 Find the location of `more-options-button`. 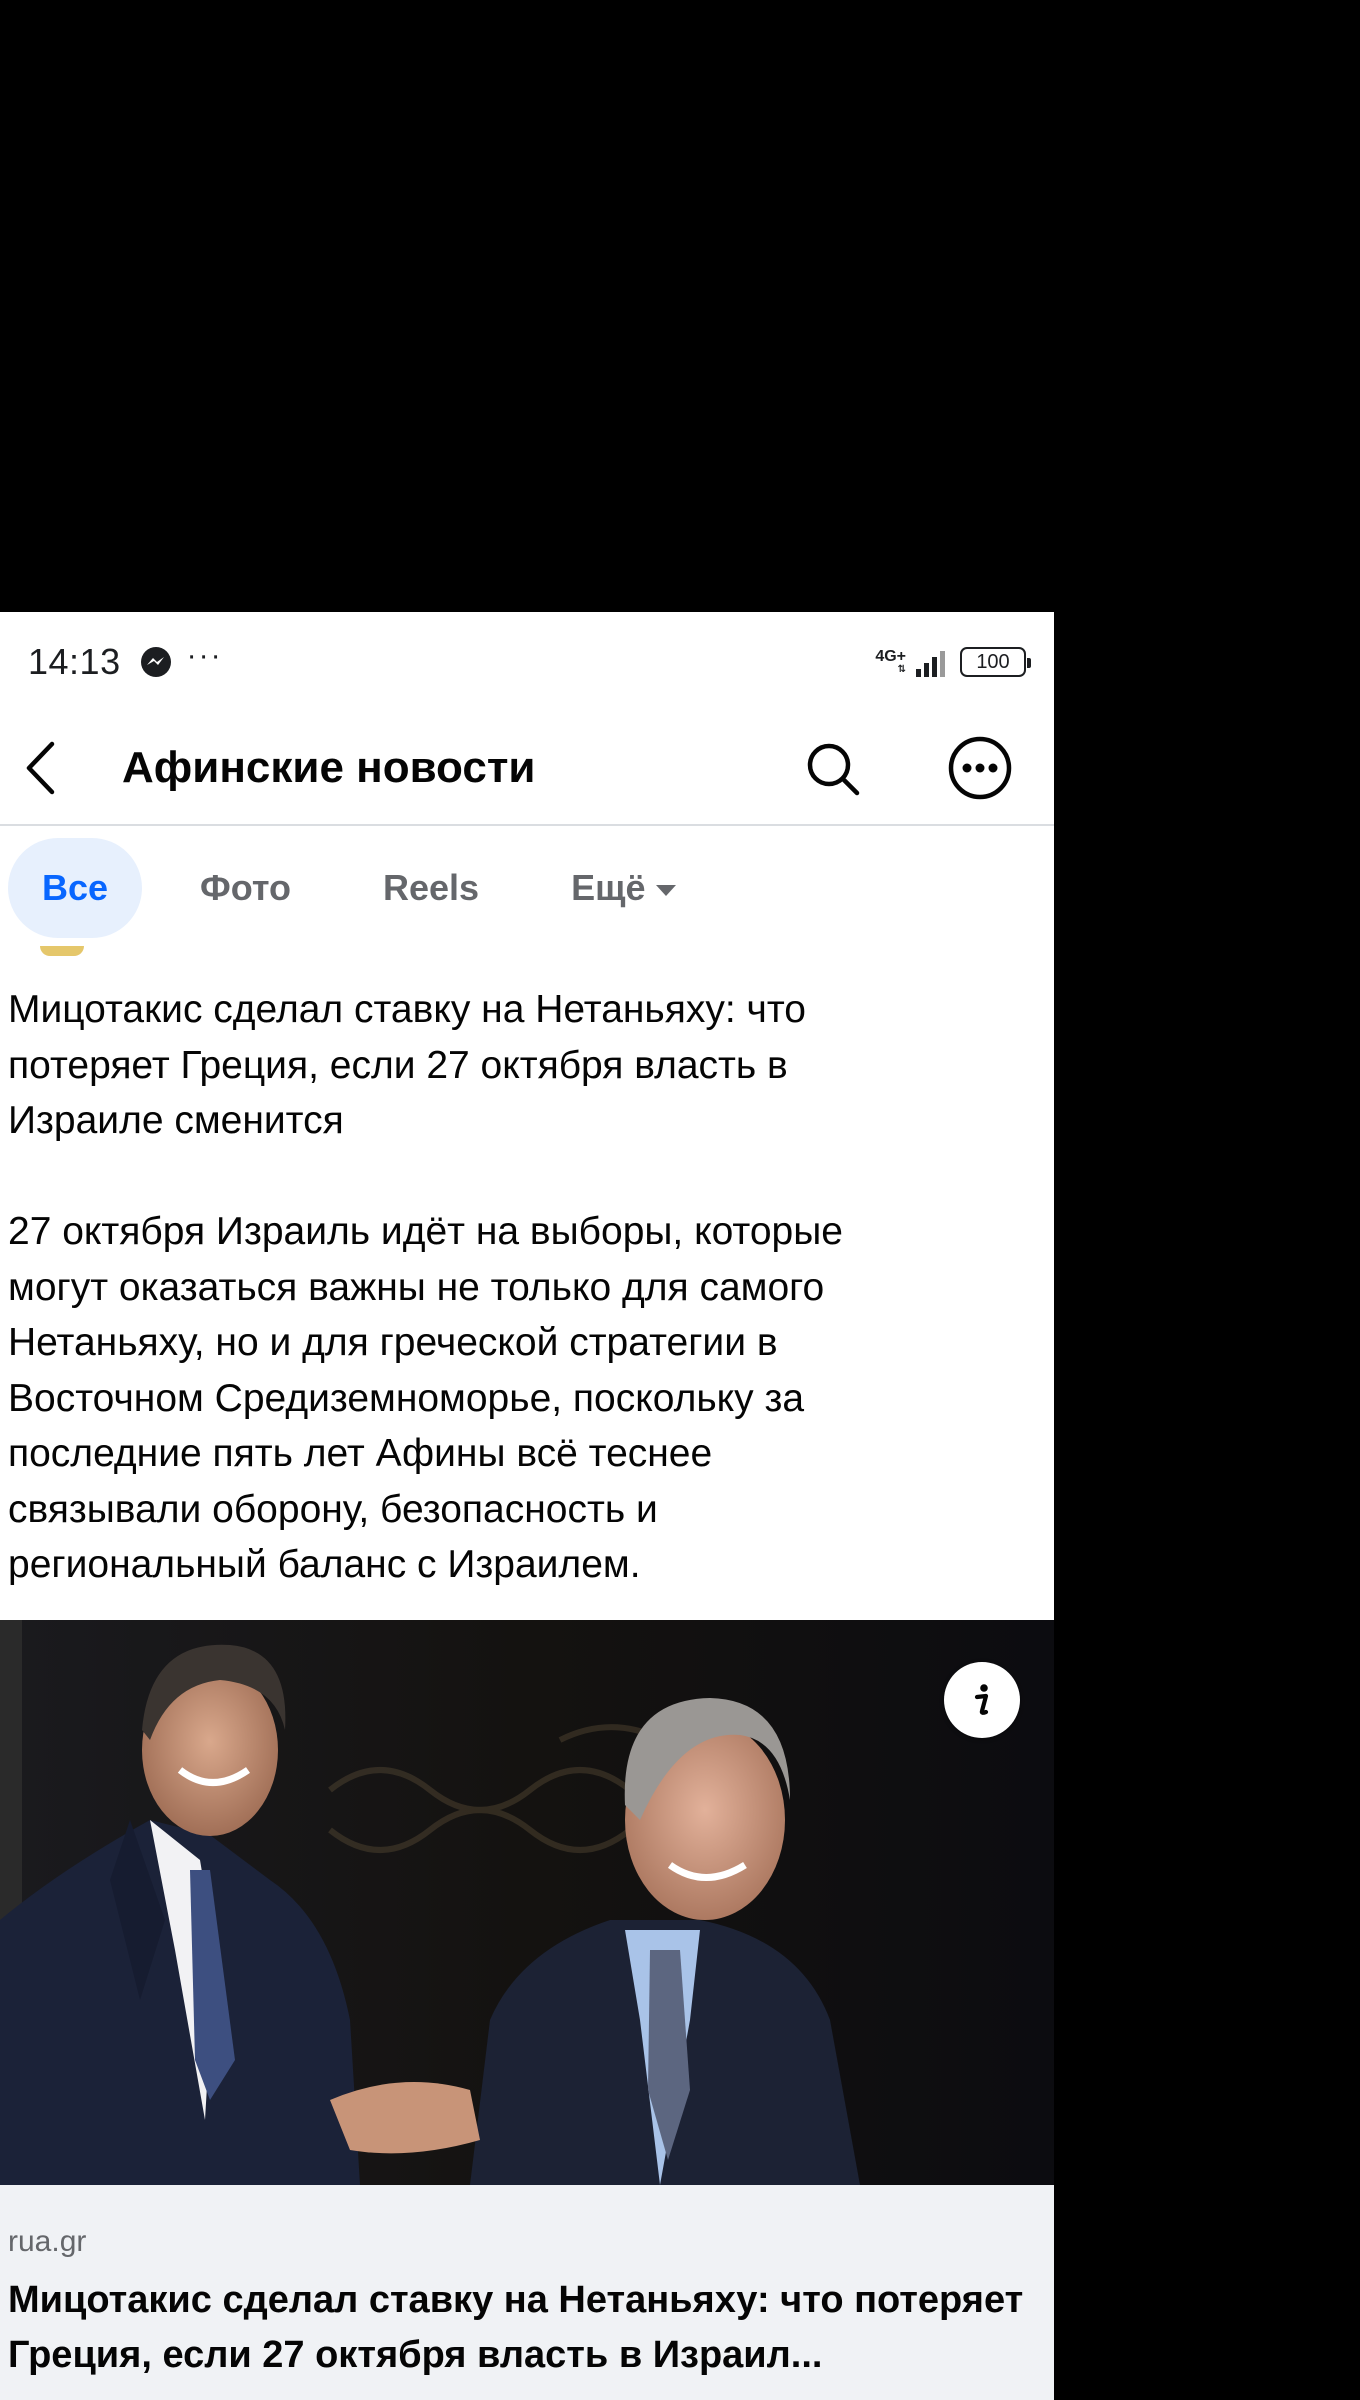

more-options-button is located at coordinates (980, 768).